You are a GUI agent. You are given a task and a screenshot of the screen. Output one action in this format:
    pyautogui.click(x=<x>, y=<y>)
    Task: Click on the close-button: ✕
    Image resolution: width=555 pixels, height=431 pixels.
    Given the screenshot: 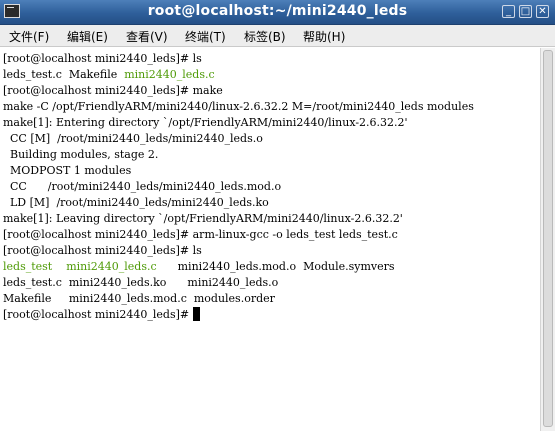 What is the action you would take?
    pyautogui.click(x=542, y=11)
    